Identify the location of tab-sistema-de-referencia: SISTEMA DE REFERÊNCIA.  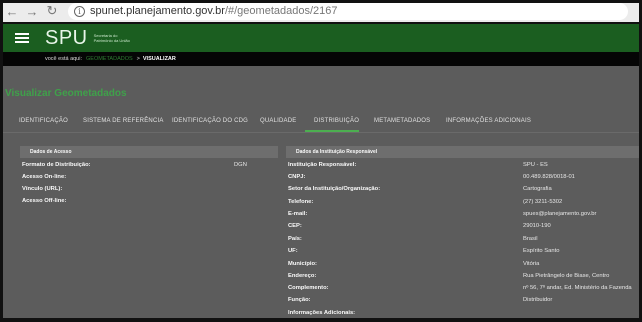
(123, 121).